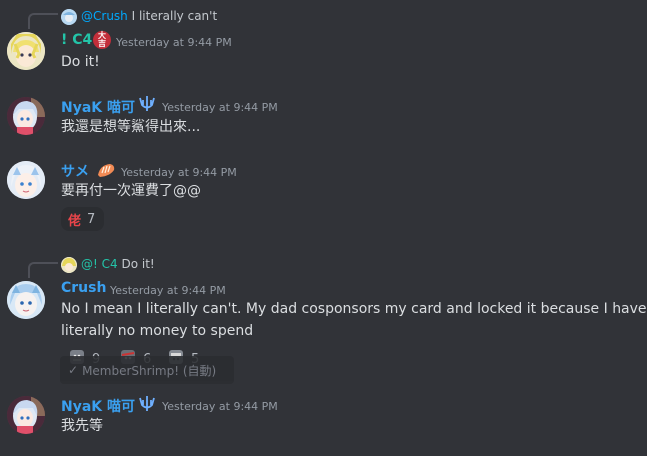  I want to click on reply-preview: @! C4 Do it!, so click(118, 264).